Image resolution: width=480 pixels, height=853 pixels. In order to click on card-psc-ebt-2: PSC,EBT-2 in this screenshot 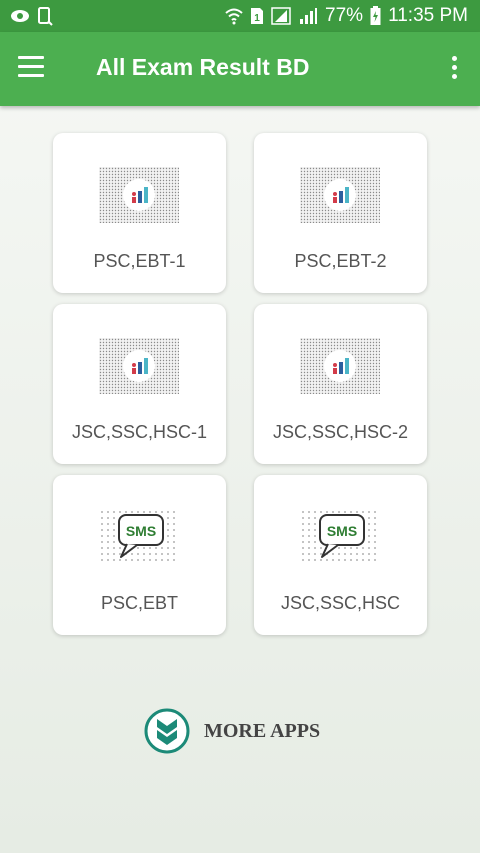, I will do `click(340, 213)`.